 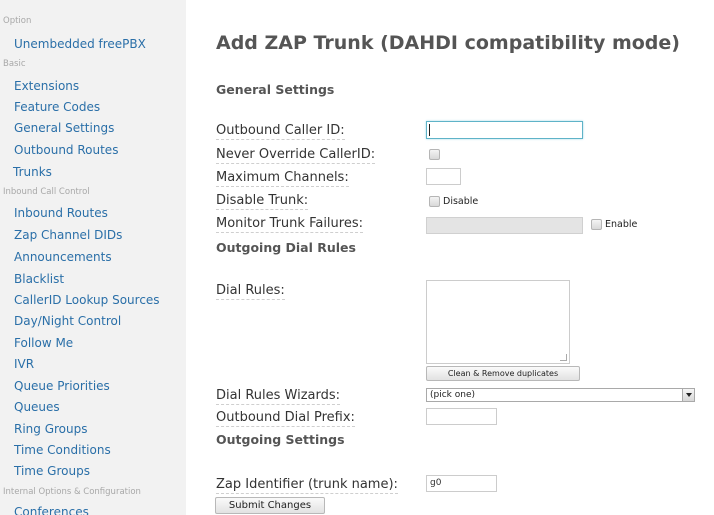 I want to click on sidebar-item-general-settings: General Settings, so click(x=93, y=128).